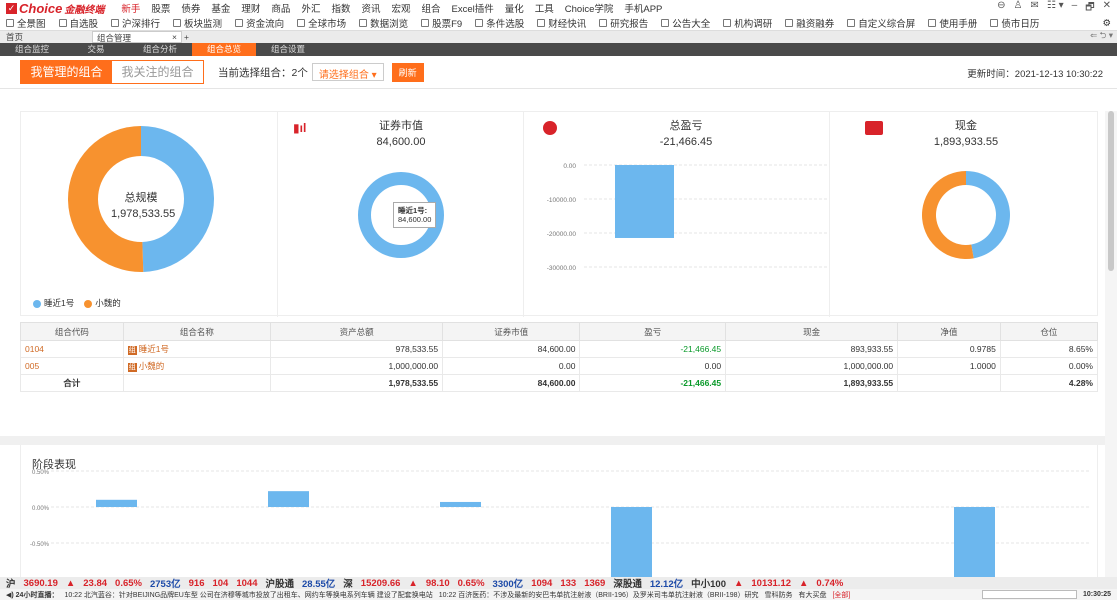 Image resolution: width=1117 pixels, height=600 pixels. I want to click on news-tag: 雪科防务, so click(778, 595).